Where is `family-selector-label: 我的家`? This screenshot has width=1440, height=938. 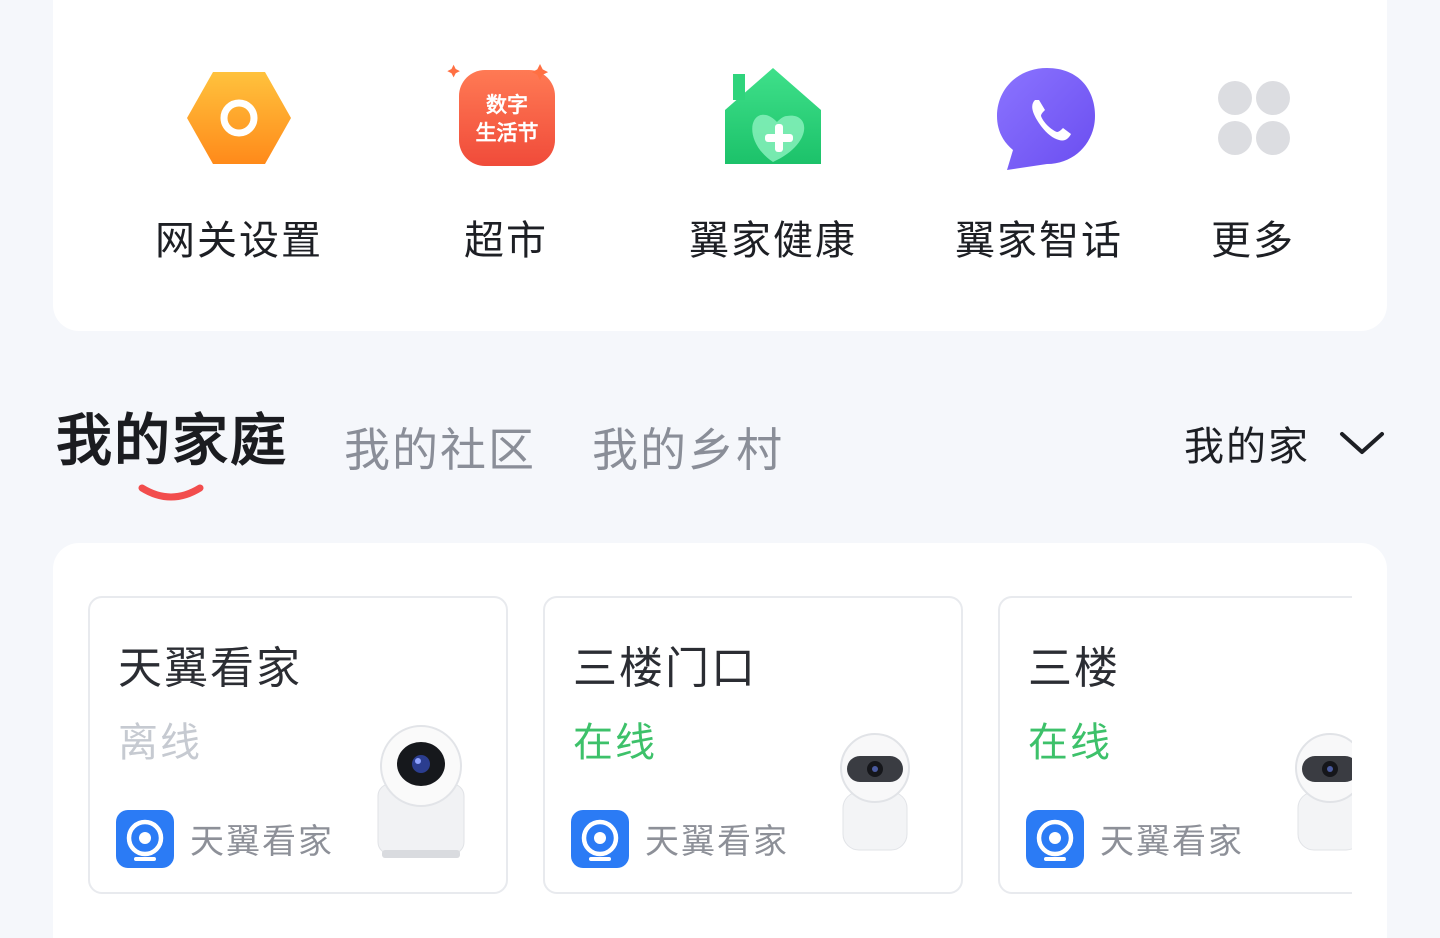
family-selector-label: 我的家 is located at coordinates (1247, 447).